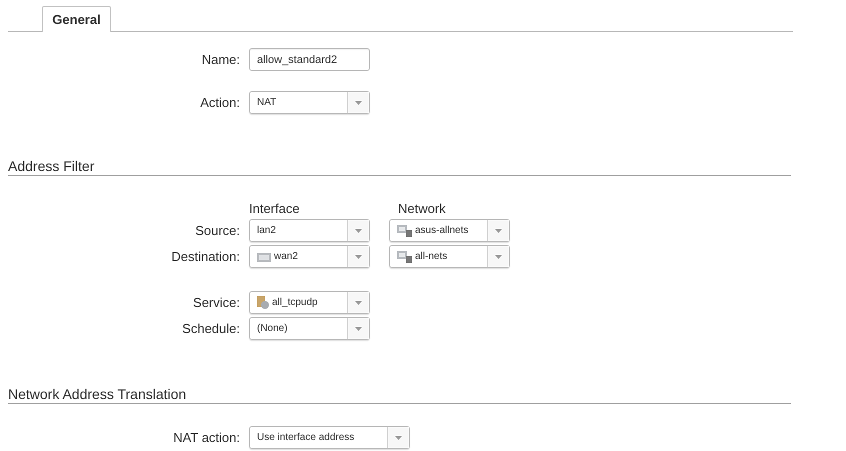 Image resolution: width=846 pixels, height=451 pixels. Describe the element at coordinates (329, 437) in the screenshot. I see `nat-action-dropdown: Use interface address` at that location.